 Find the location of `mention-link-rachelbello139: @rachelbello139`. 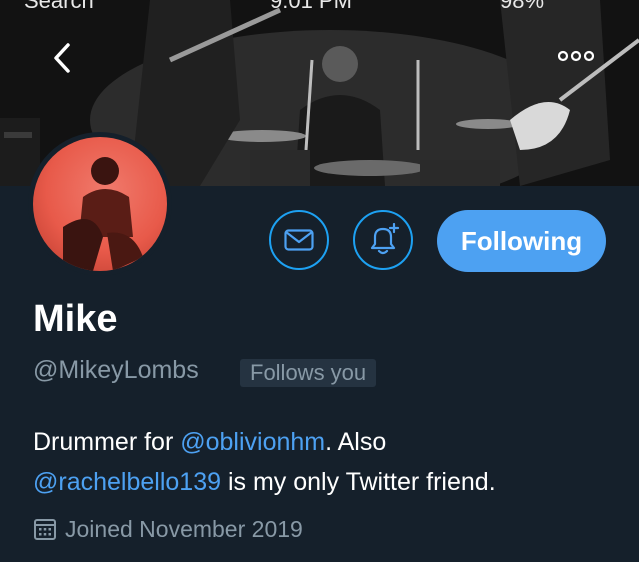

mention-link-rachelbello139: @rachelbello139 is located at coordinates (127, 482).